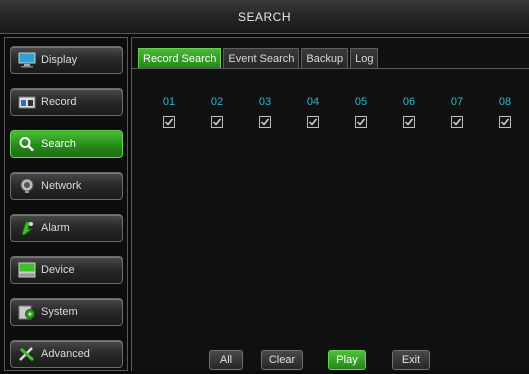  Describe the element at coordinates (265, 112) in the screenshot. I see `channel-03: 03` at that location.